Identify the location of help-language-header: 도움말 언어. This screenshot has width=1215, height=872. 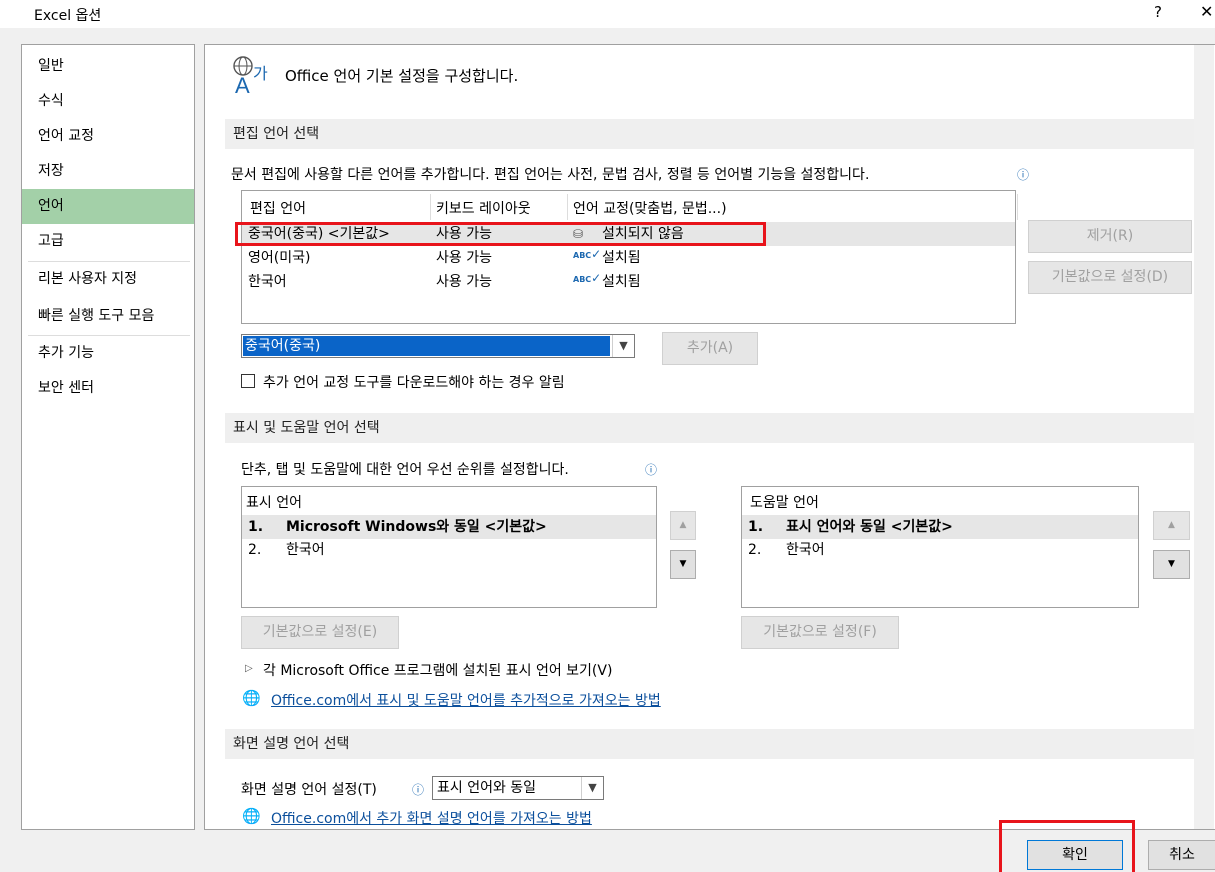
(784, 503).